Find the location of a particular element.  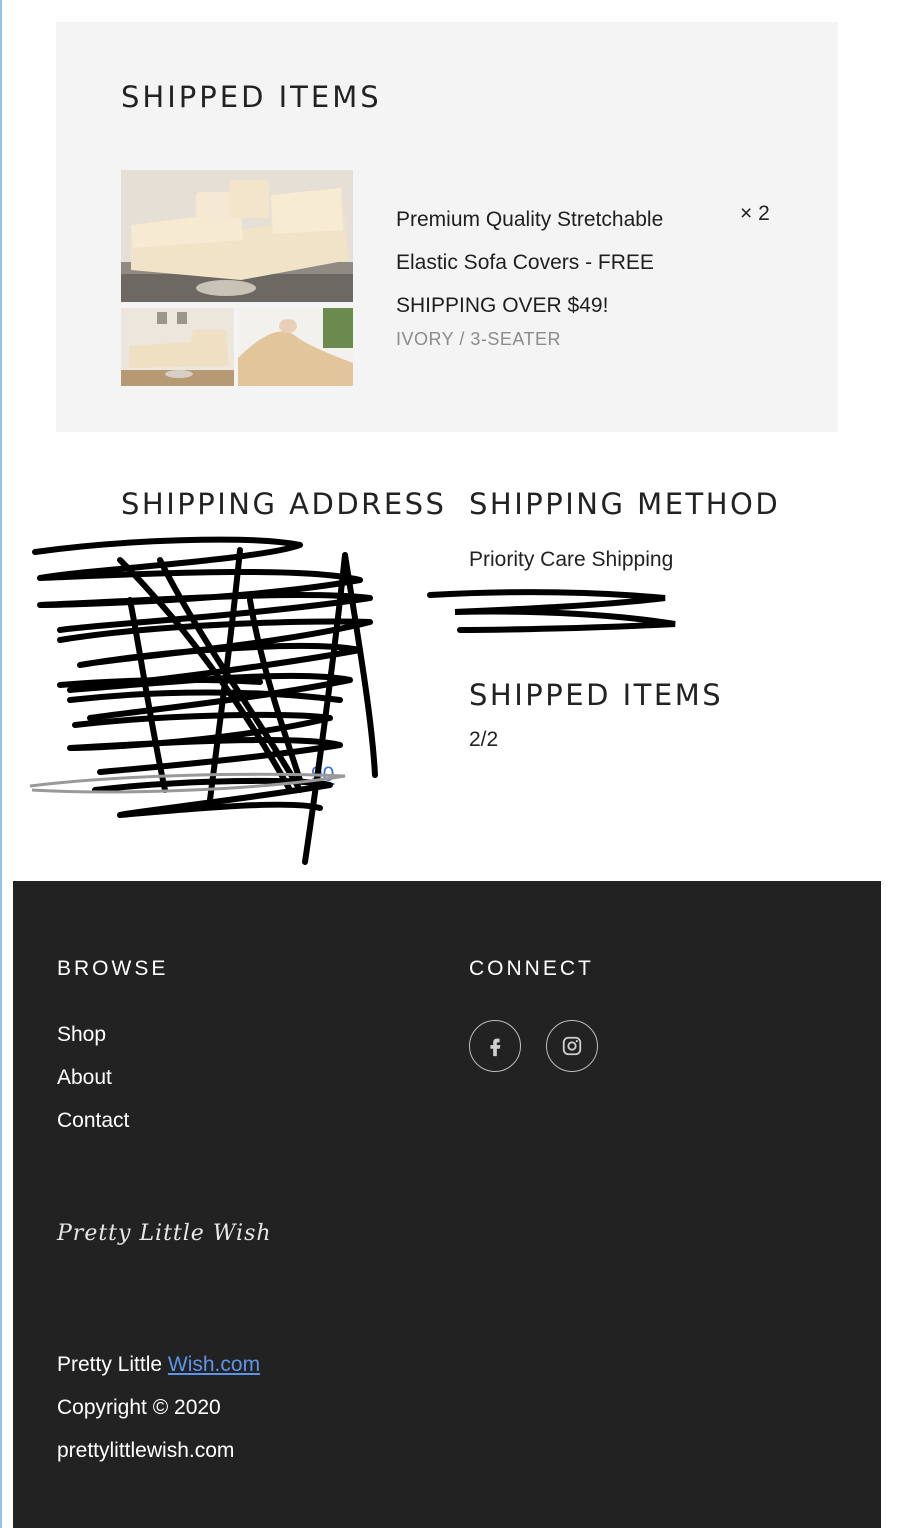

product-name-line: Elastic Sofa Covers - FREE is located at coordinates (525, 262).